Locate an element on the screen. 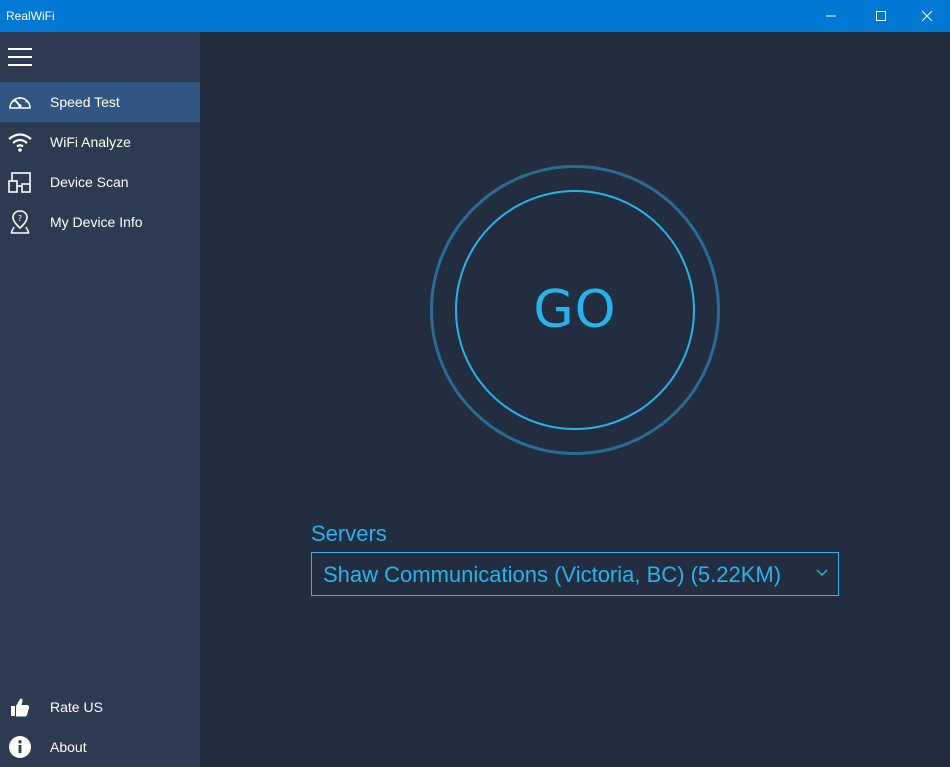 The image size is (950, 767). sidebar-item-label: WiFi Analyze is located at coordinates (90, 142).